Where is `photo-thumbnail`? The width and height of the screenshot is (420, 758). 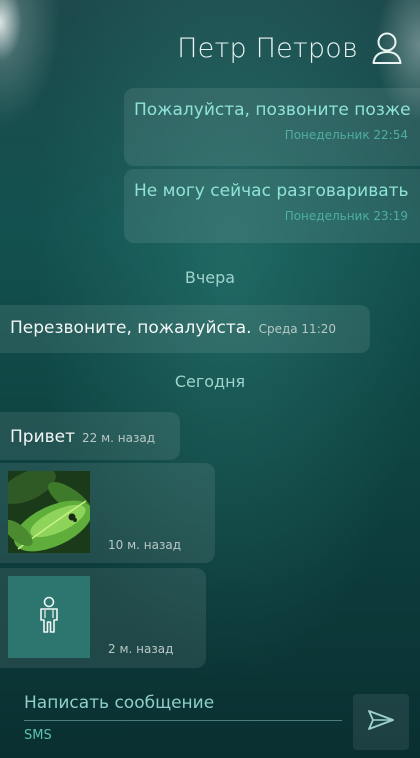 photo-thumbnail is located at coordinates (49, 512).